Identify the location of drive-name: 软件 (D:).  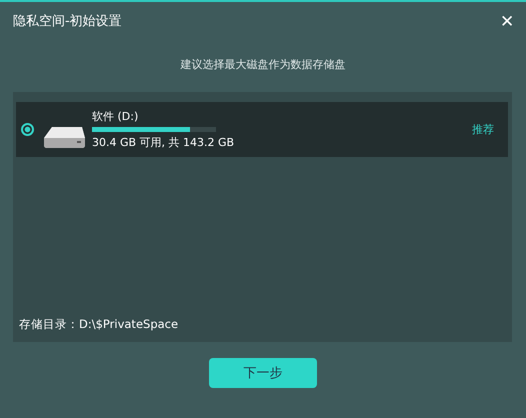
(116, 116).